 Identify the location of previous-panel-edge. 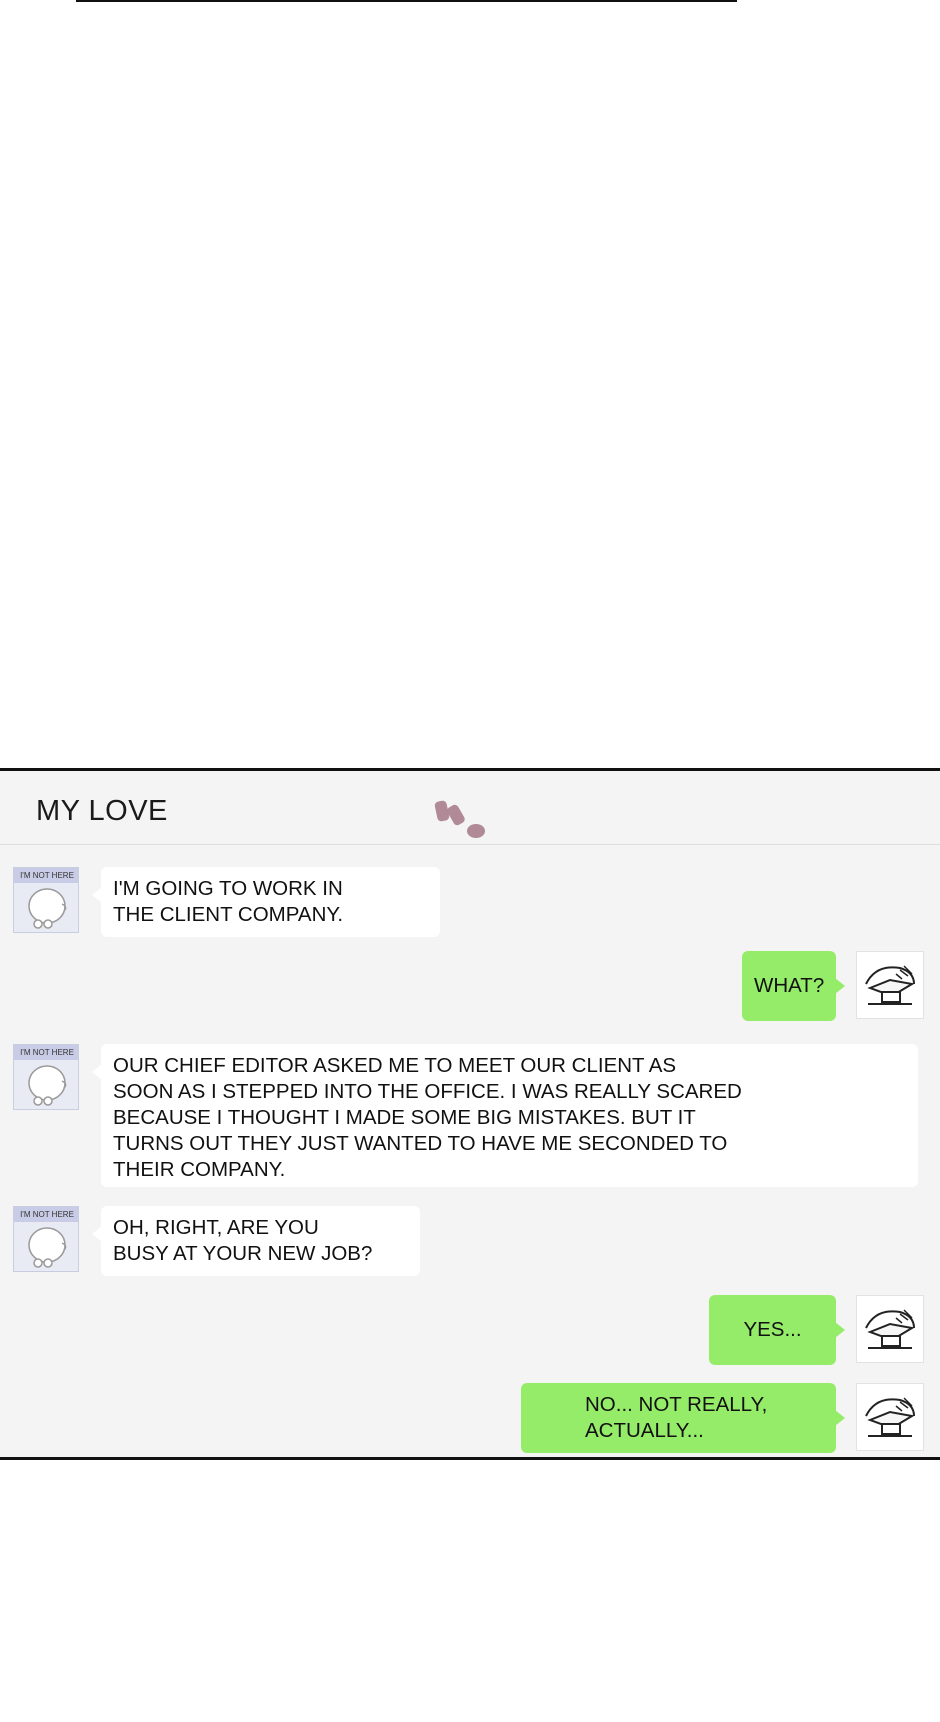
(406, 1).